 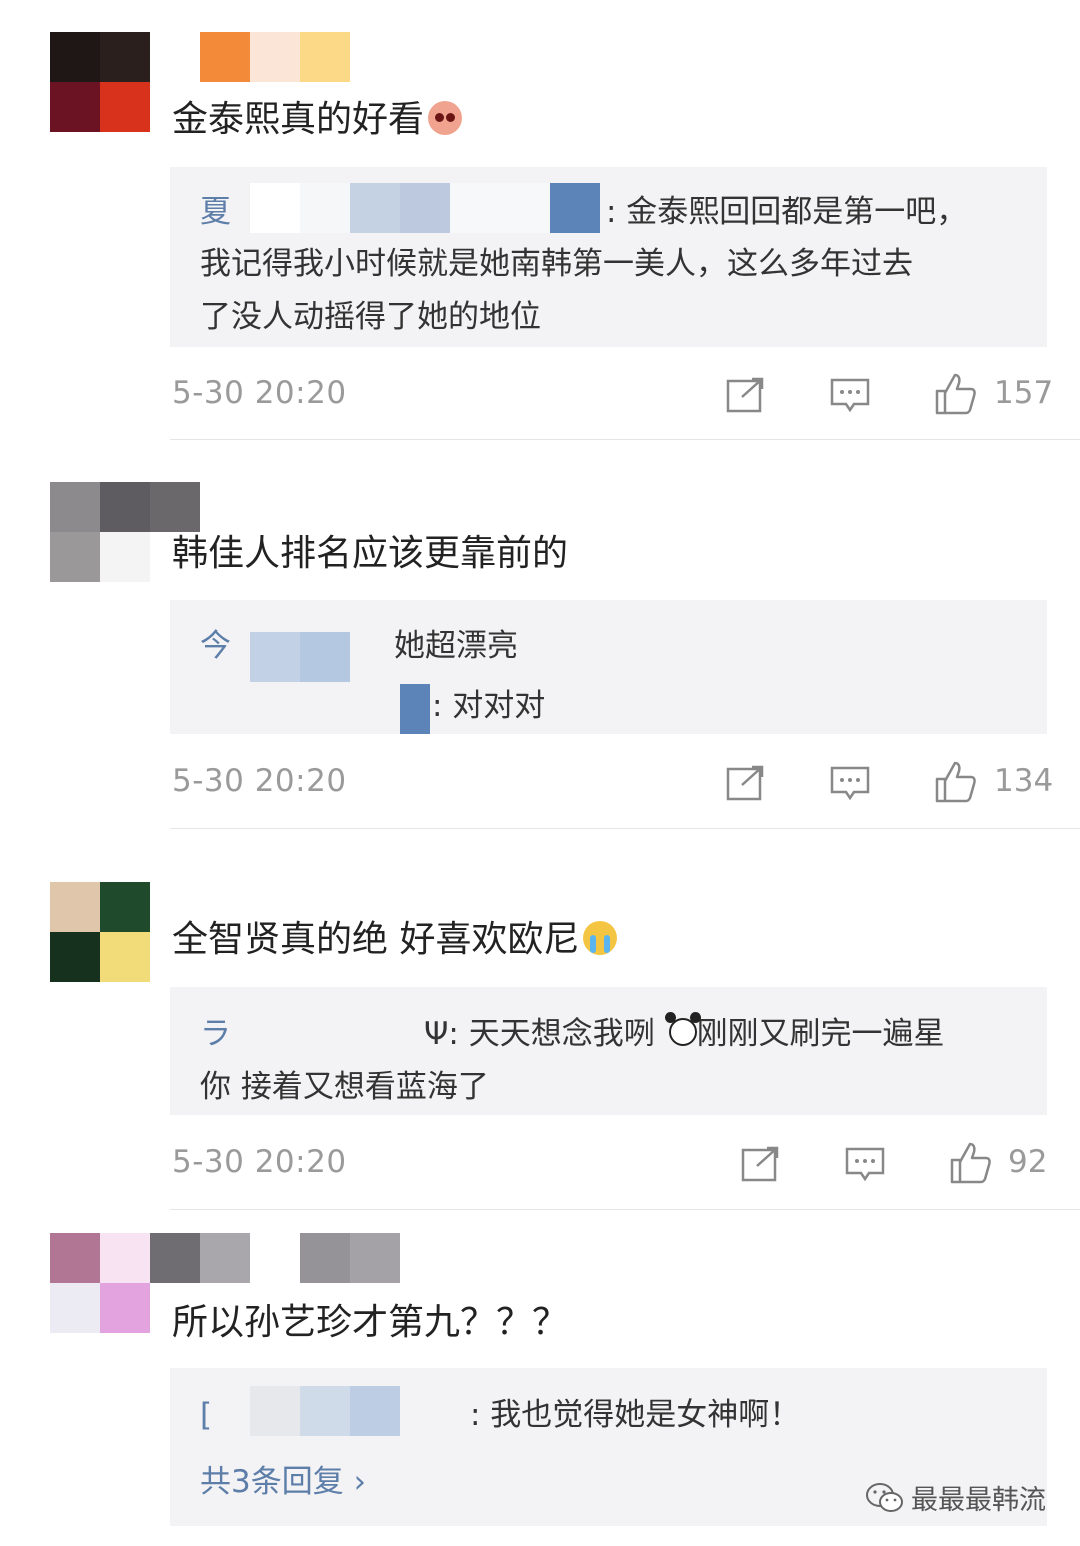 I want to click on reply-line: [, so click(x=206, y=1415).